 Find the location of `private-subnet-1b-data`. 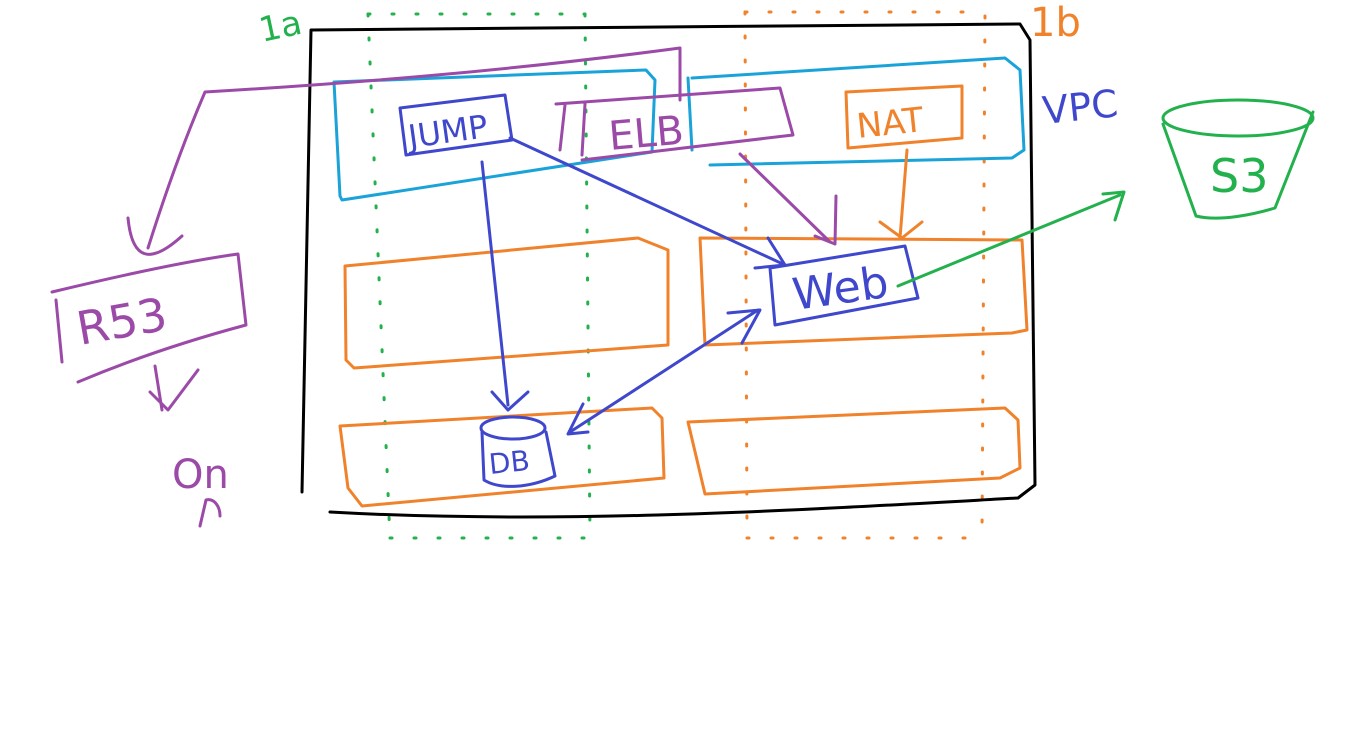

private-subnet-1b-data is located at coordinates (854, 451).